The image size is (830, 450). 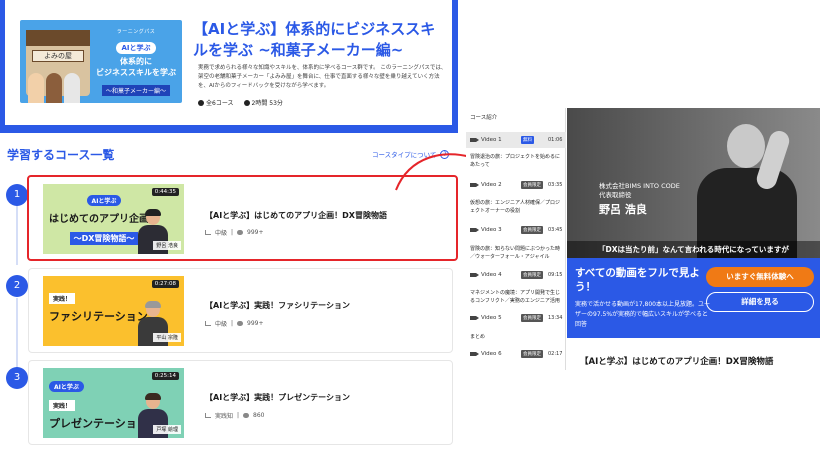 What do you see at coordinates (516, 275) in the screenshot?
I see `video-item-4: Video 4 会員限定 09:15` at bounding box center [516, 275].